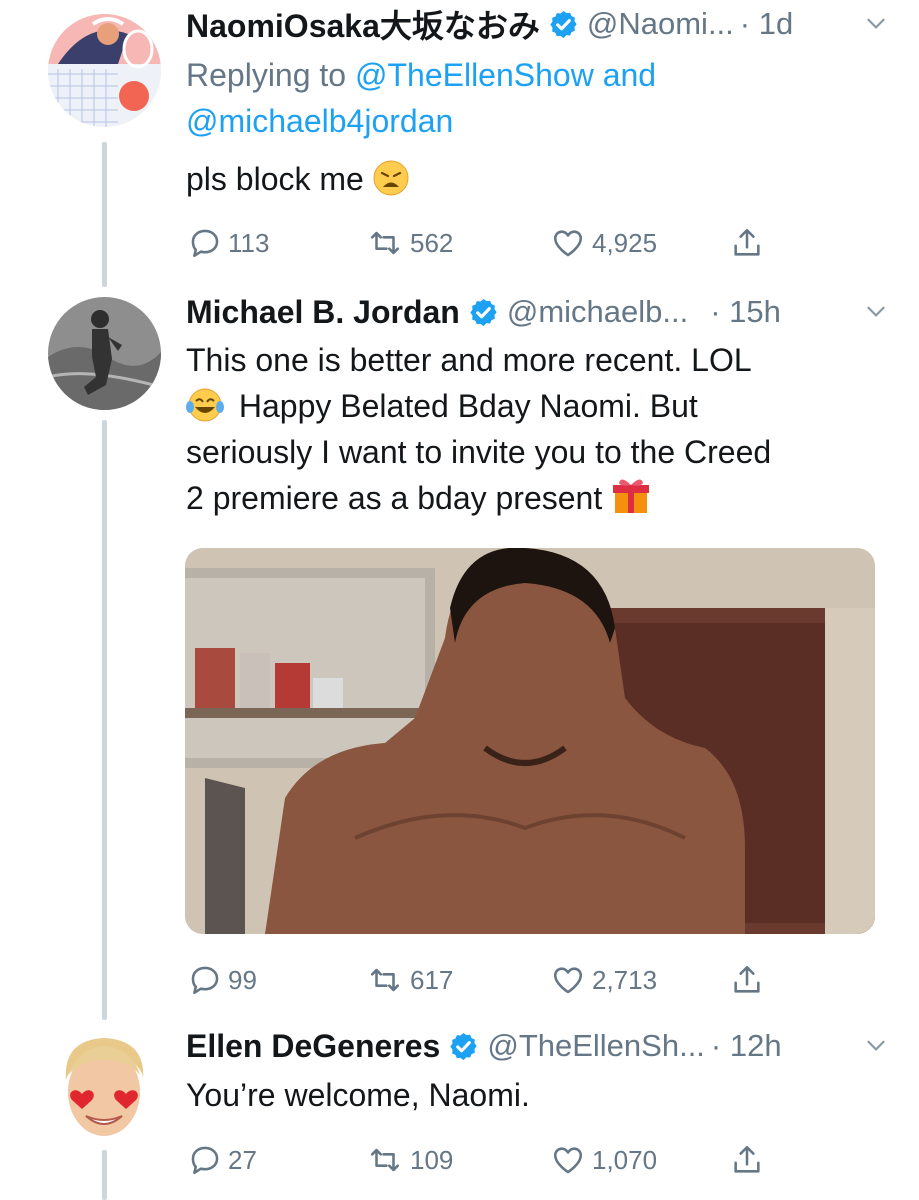 The image size is (919, 1200). Describe the element at coordinates (625, 1159) in the screenshot. I see `like-count: 1,070` at that location.